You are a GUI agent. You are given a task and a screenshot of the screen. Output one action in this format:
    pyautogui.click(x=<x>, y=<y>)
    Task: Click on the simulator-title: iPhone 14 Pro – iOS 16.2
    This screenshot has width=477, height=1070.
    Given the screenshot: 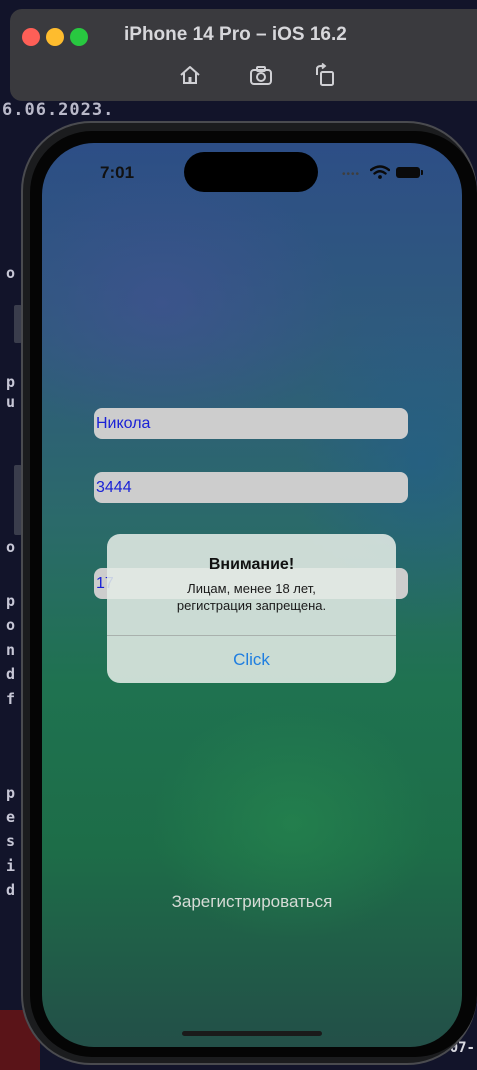 What is the action you would take?
    pyautogui.click(x=235, y=34)
    